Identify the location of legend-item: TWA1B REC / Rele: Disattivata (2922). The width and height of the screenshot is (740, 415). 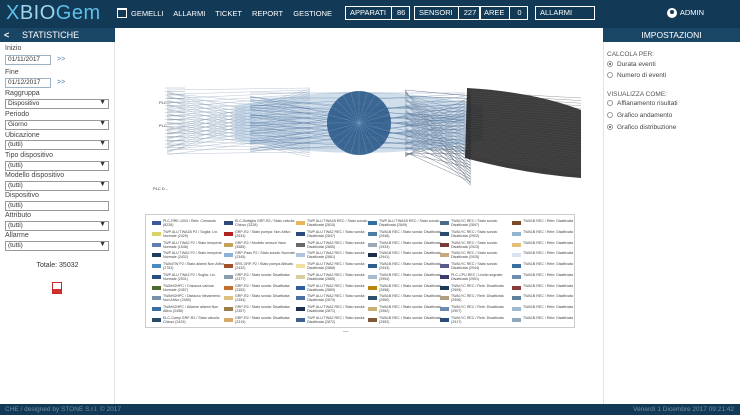
(543, 277).